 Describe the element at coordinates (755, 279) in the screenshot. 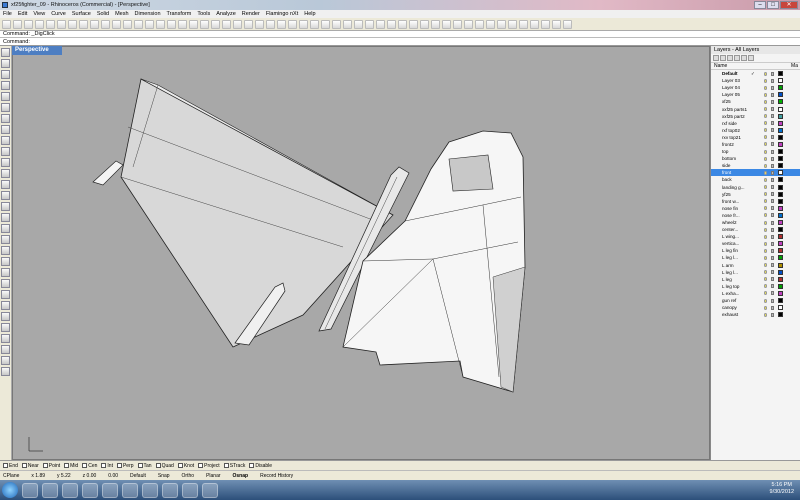

I see `layer-row: L leg` at that location.